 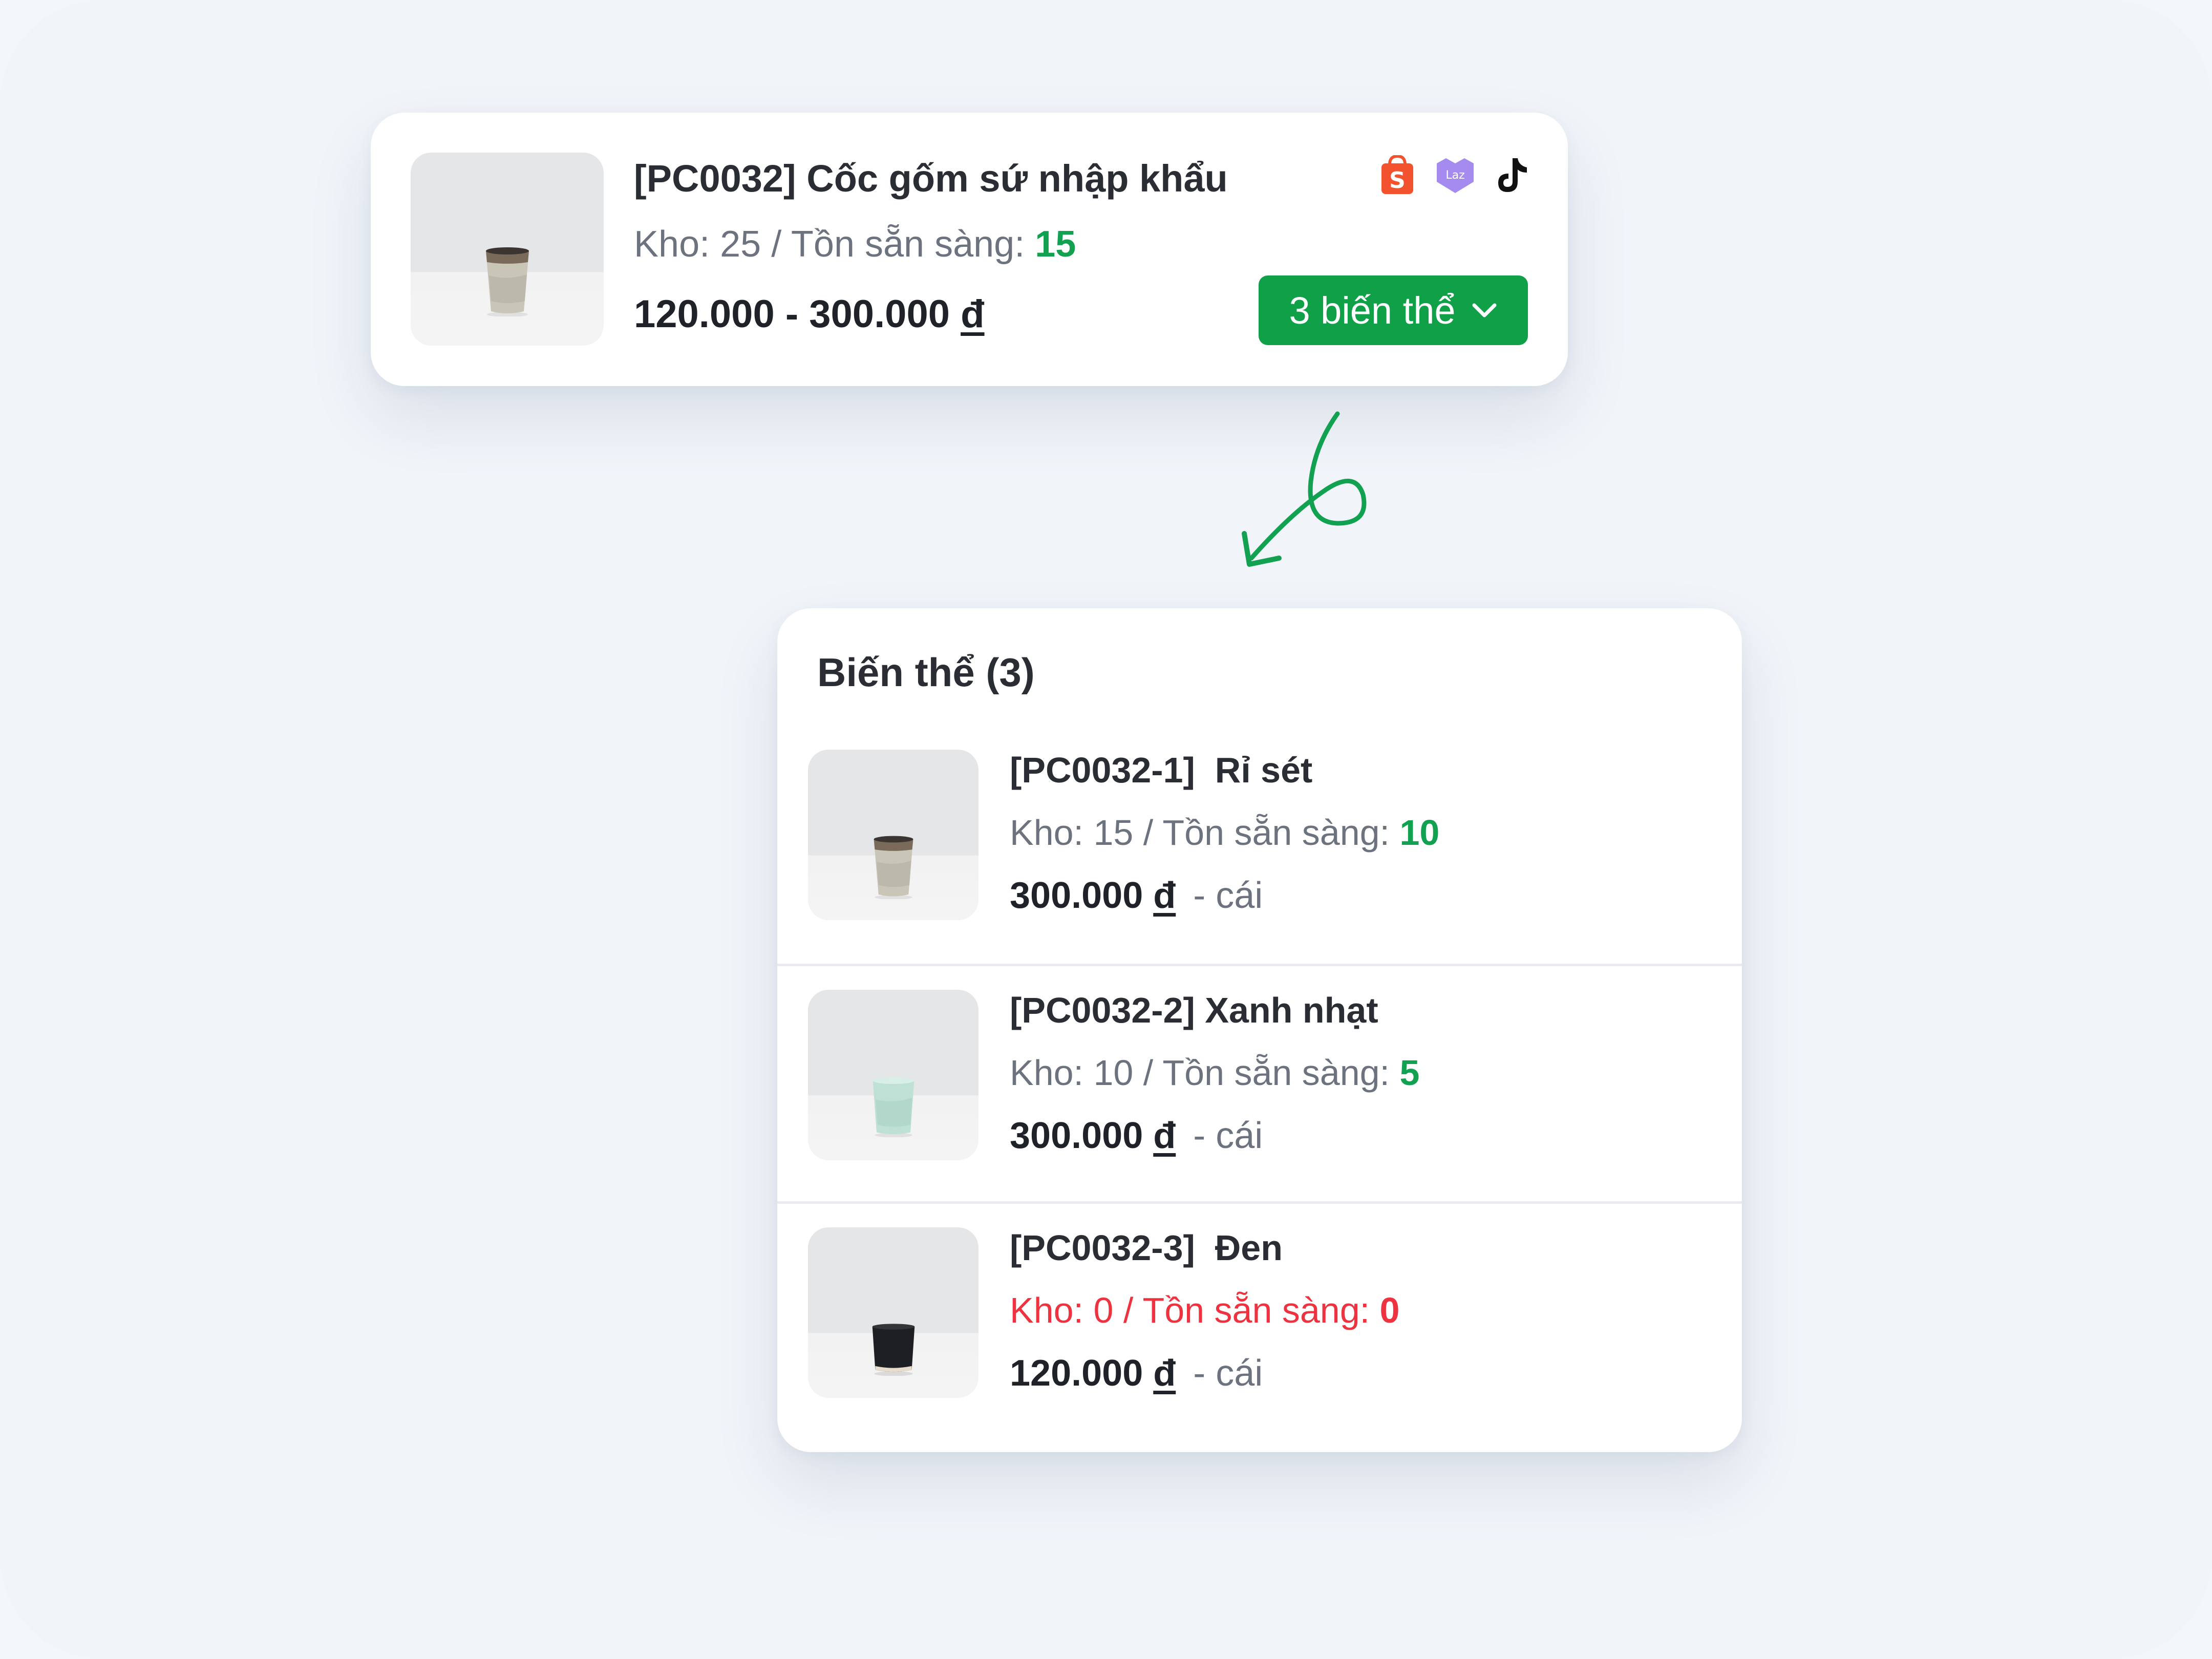 What do you see at coordinates (792, 314) in the screenshot?
I see `price-range: 120.000 - 300.000` at bounding box center [792, 314].